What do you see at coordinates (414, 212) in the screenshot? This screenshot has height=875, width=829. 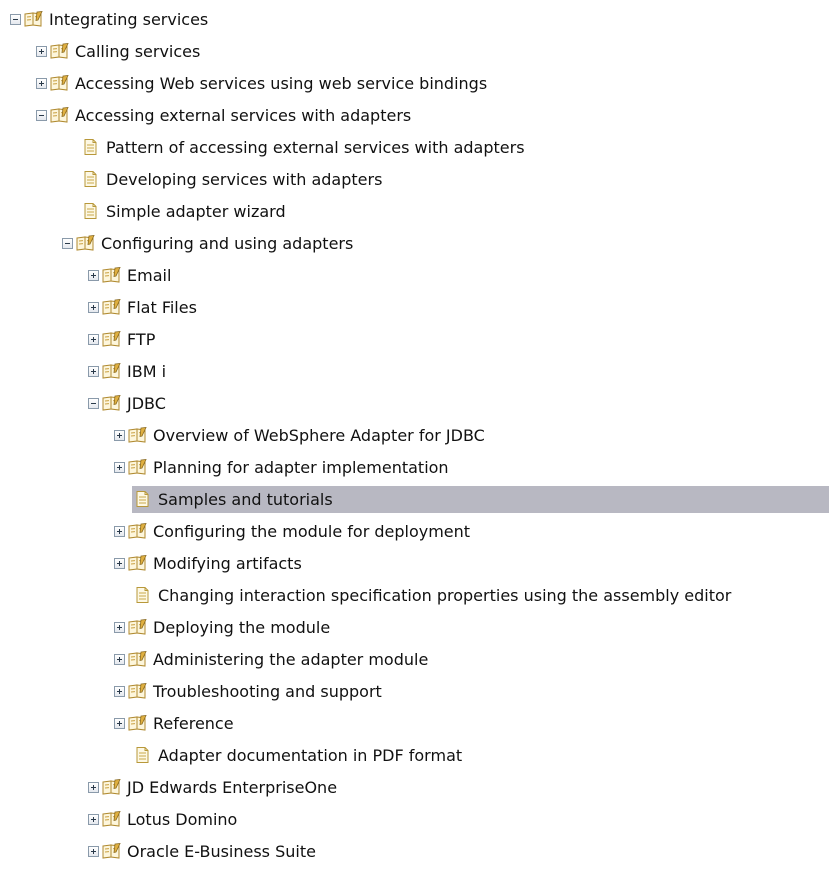 I see `tree-row: Simple adapter wizard` at bounding box center [414, 212].